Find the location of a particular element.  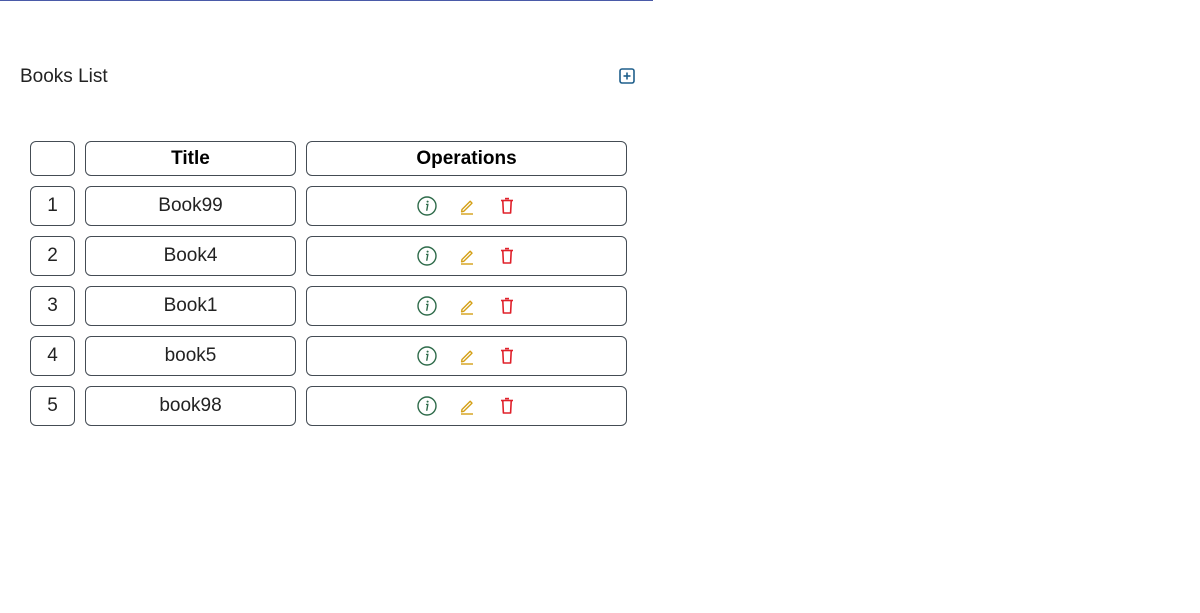

plus-square-icon is located at coordinates (627, 76).